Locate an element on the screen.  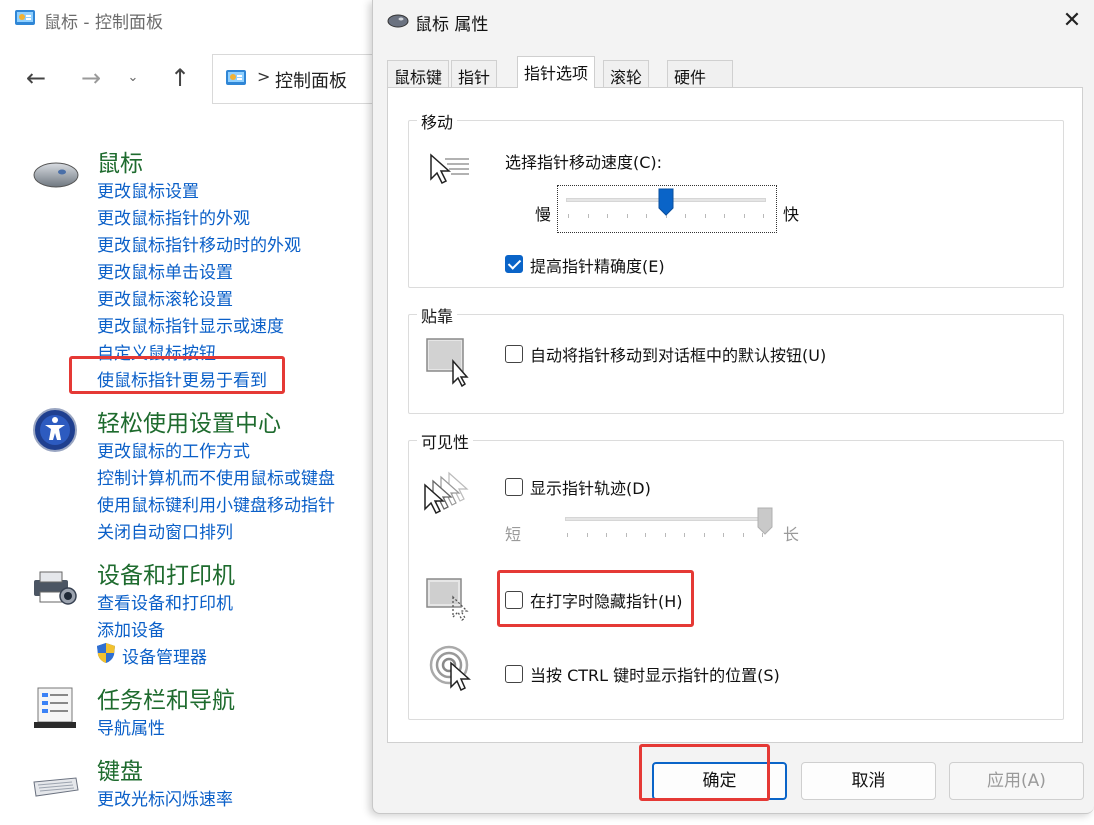
link-change-mouse-works: 更改鼠标的工作方式 is located at coordinates (173, 449).